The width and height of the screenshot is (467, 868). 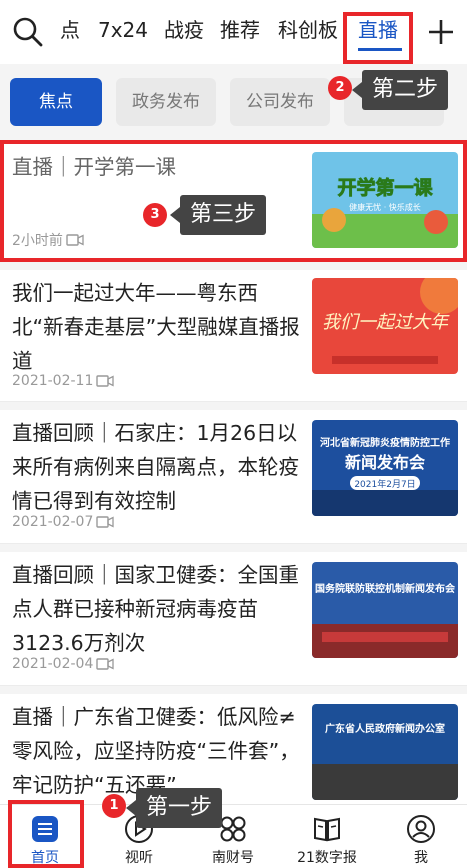 I want to click on nav-digital-paper: 21数字报, so click(x=327, y=836).